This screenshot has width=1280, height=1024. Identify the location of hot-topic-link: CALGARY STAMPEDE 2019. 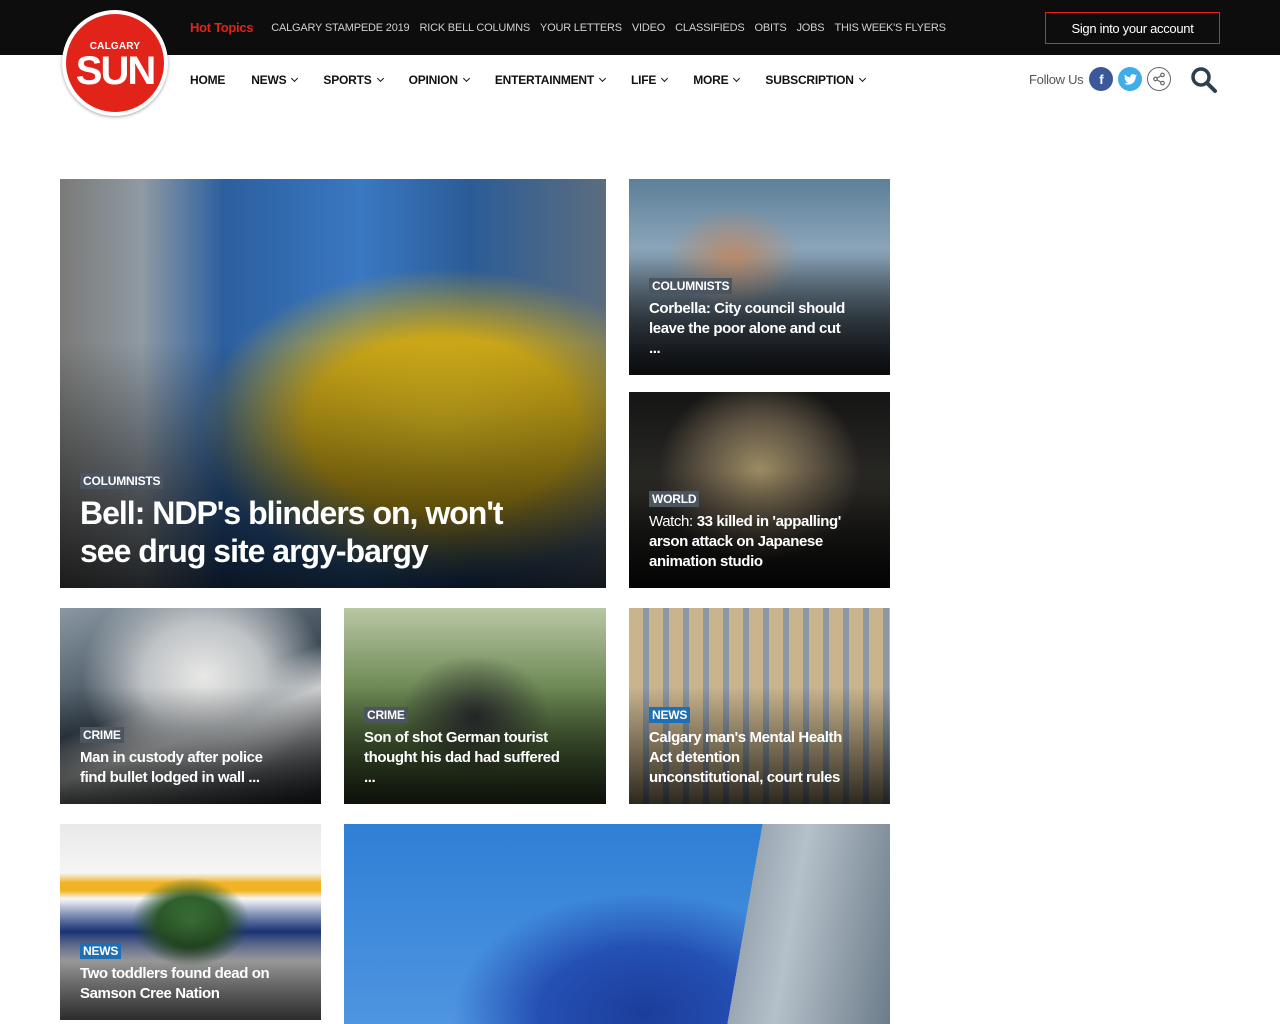
(340, 28).